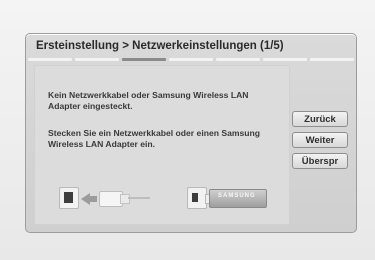 Image resolution: width=375 pixels, height=260 pixels. I want to click on ethernet-port-icon, so click(69, 198).